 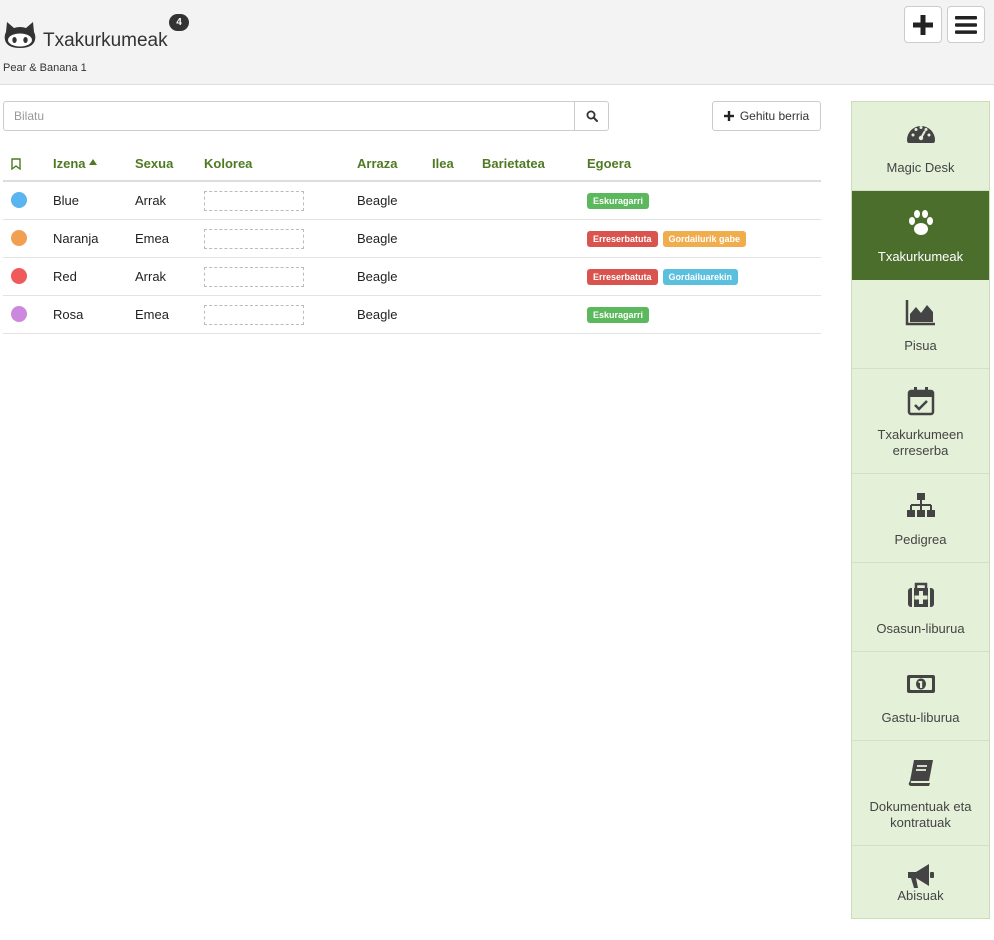 I want to click on add-button, so click(x=923, y=24).